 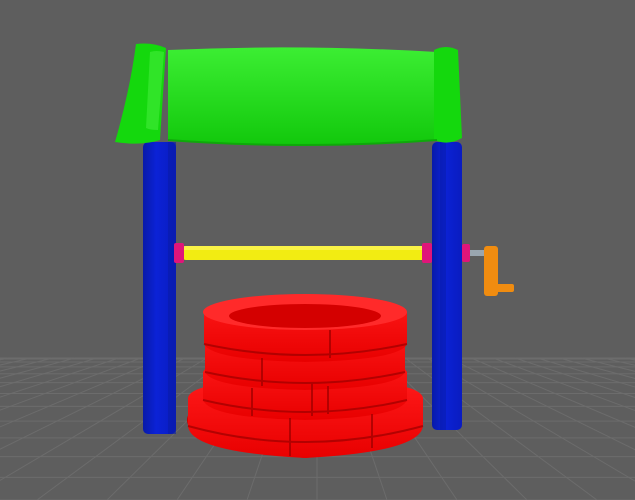 What do you see at coordinates (499, 271) in the screenshot?
I see `crank-handle` at bounding box center [499, 271].